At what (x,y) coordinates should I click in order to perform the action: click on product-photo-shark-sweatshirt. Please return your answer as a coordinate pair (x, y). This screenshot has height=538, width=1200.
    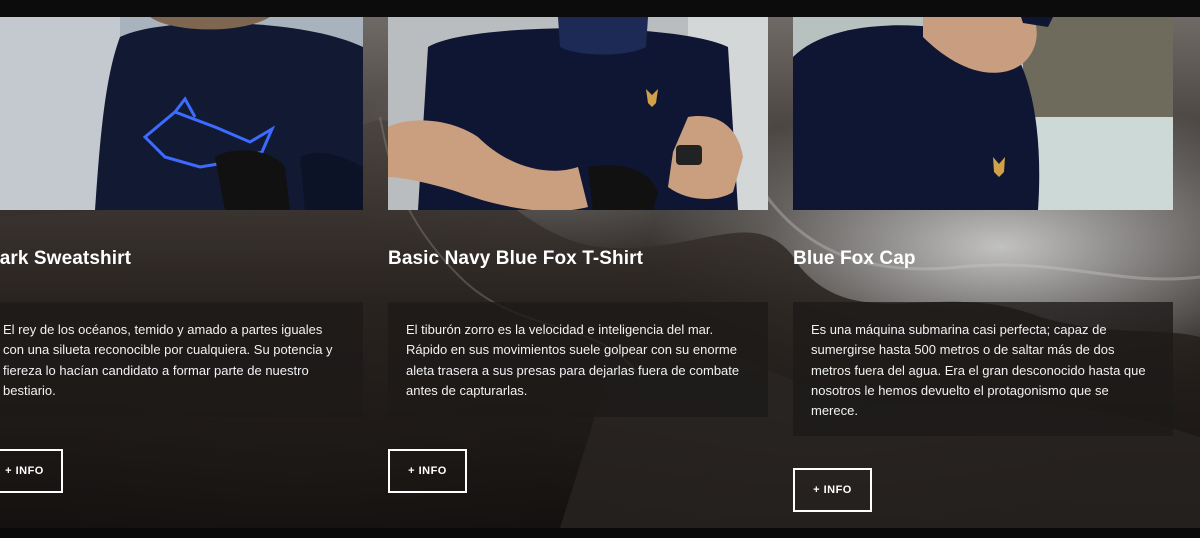
    Looking at the image, I should click on (181, 113).